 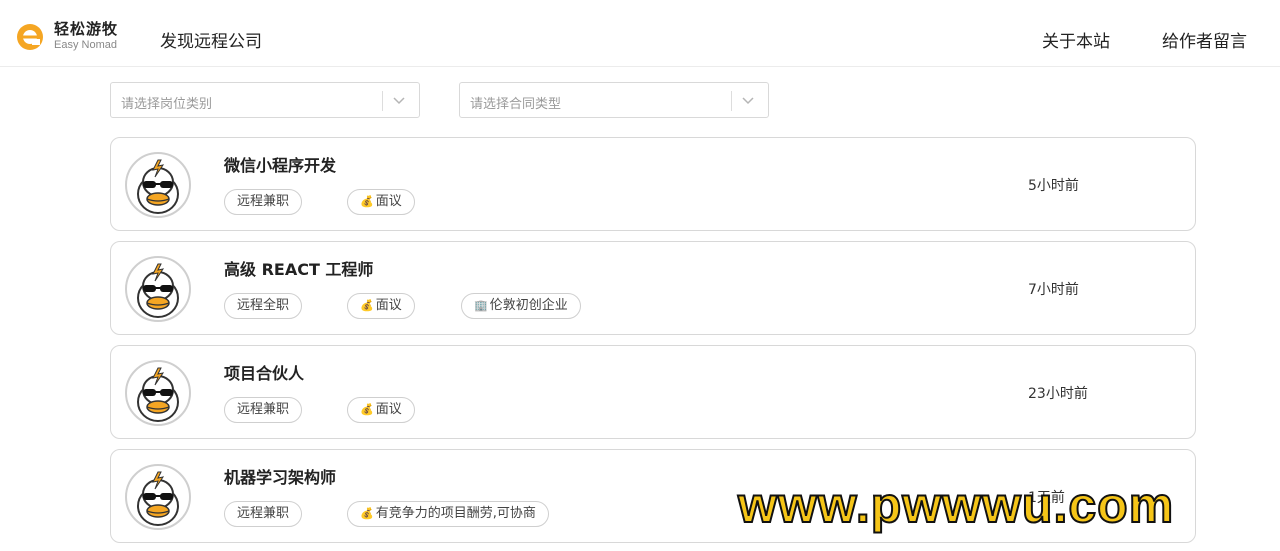 I want to click on job-card: 微信小程序开发远程兼职 💰 面议 5小时前, so click(x=653, y=184).